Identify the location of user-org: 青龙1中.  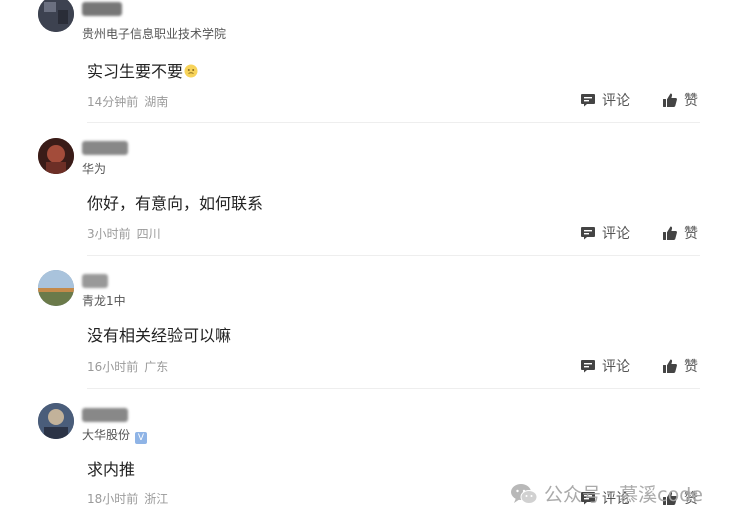
(104, 300).